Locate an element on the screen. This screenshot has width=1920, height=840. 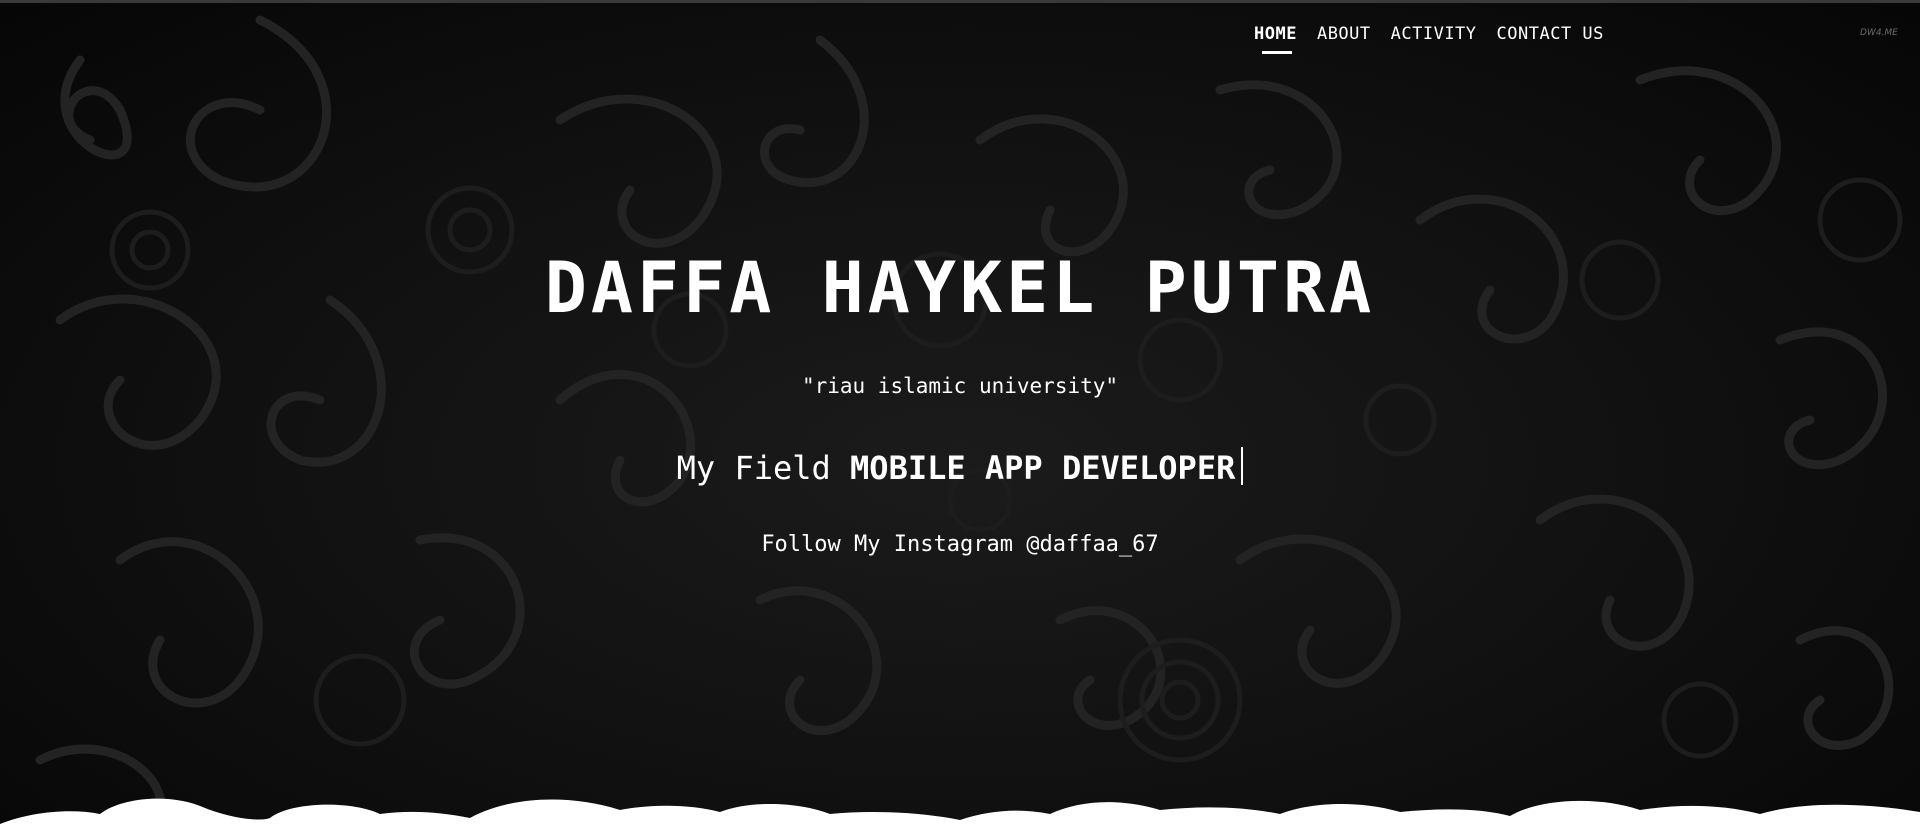
nav-item-about-label: ABOUT is located at coordinates (1343, 34).